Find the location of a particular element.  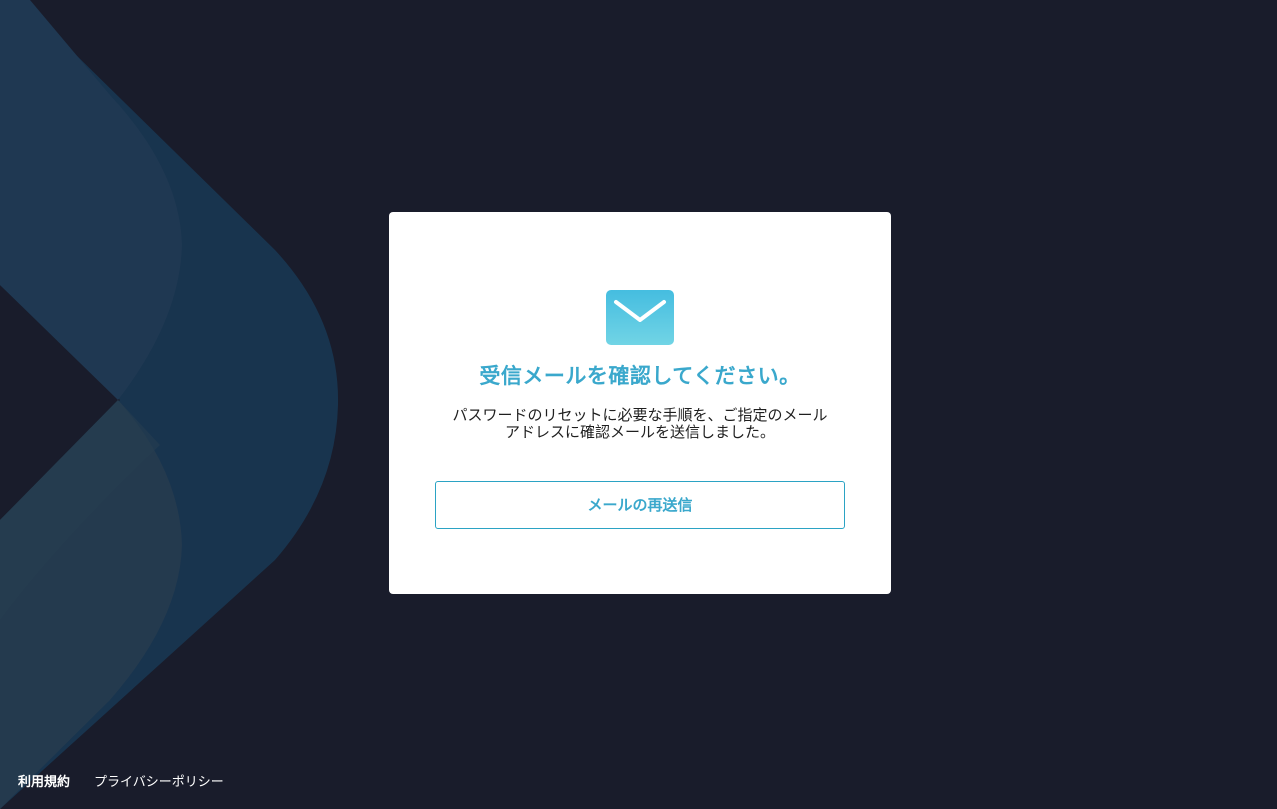

message-line-2: アドレスに確認メールを送信しました。 is located at coordinates (639, 432).